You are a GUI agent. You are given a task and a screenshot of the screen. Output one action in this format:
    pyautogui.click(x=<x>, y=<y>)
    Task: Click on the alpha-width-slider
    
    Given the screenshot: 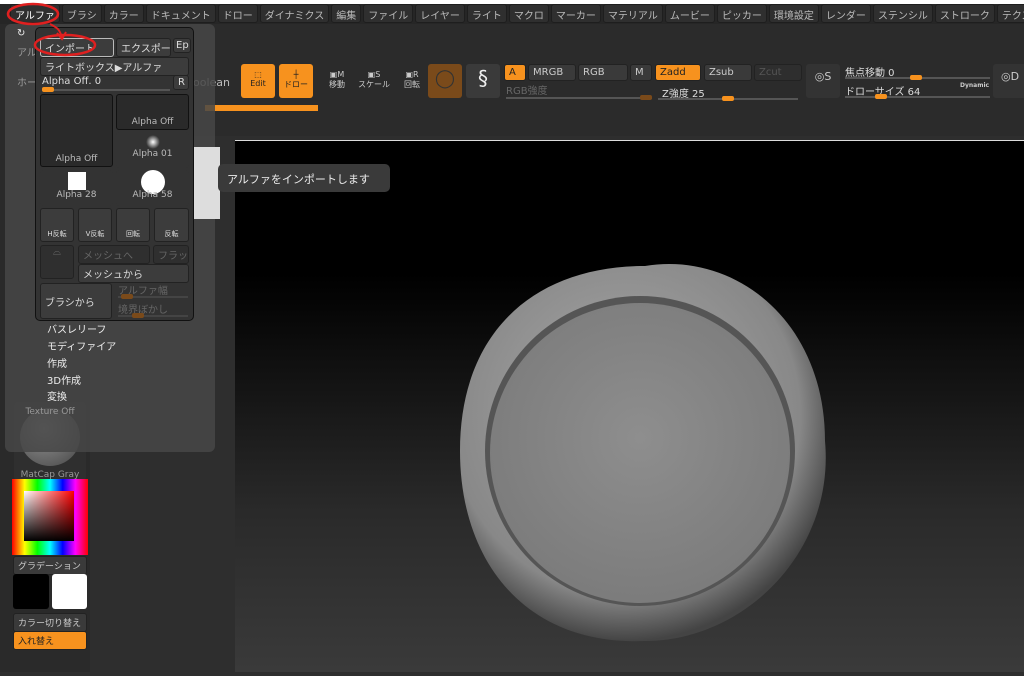 What is the action you would take?
    pyautogui.click(x=153, y=296)
    